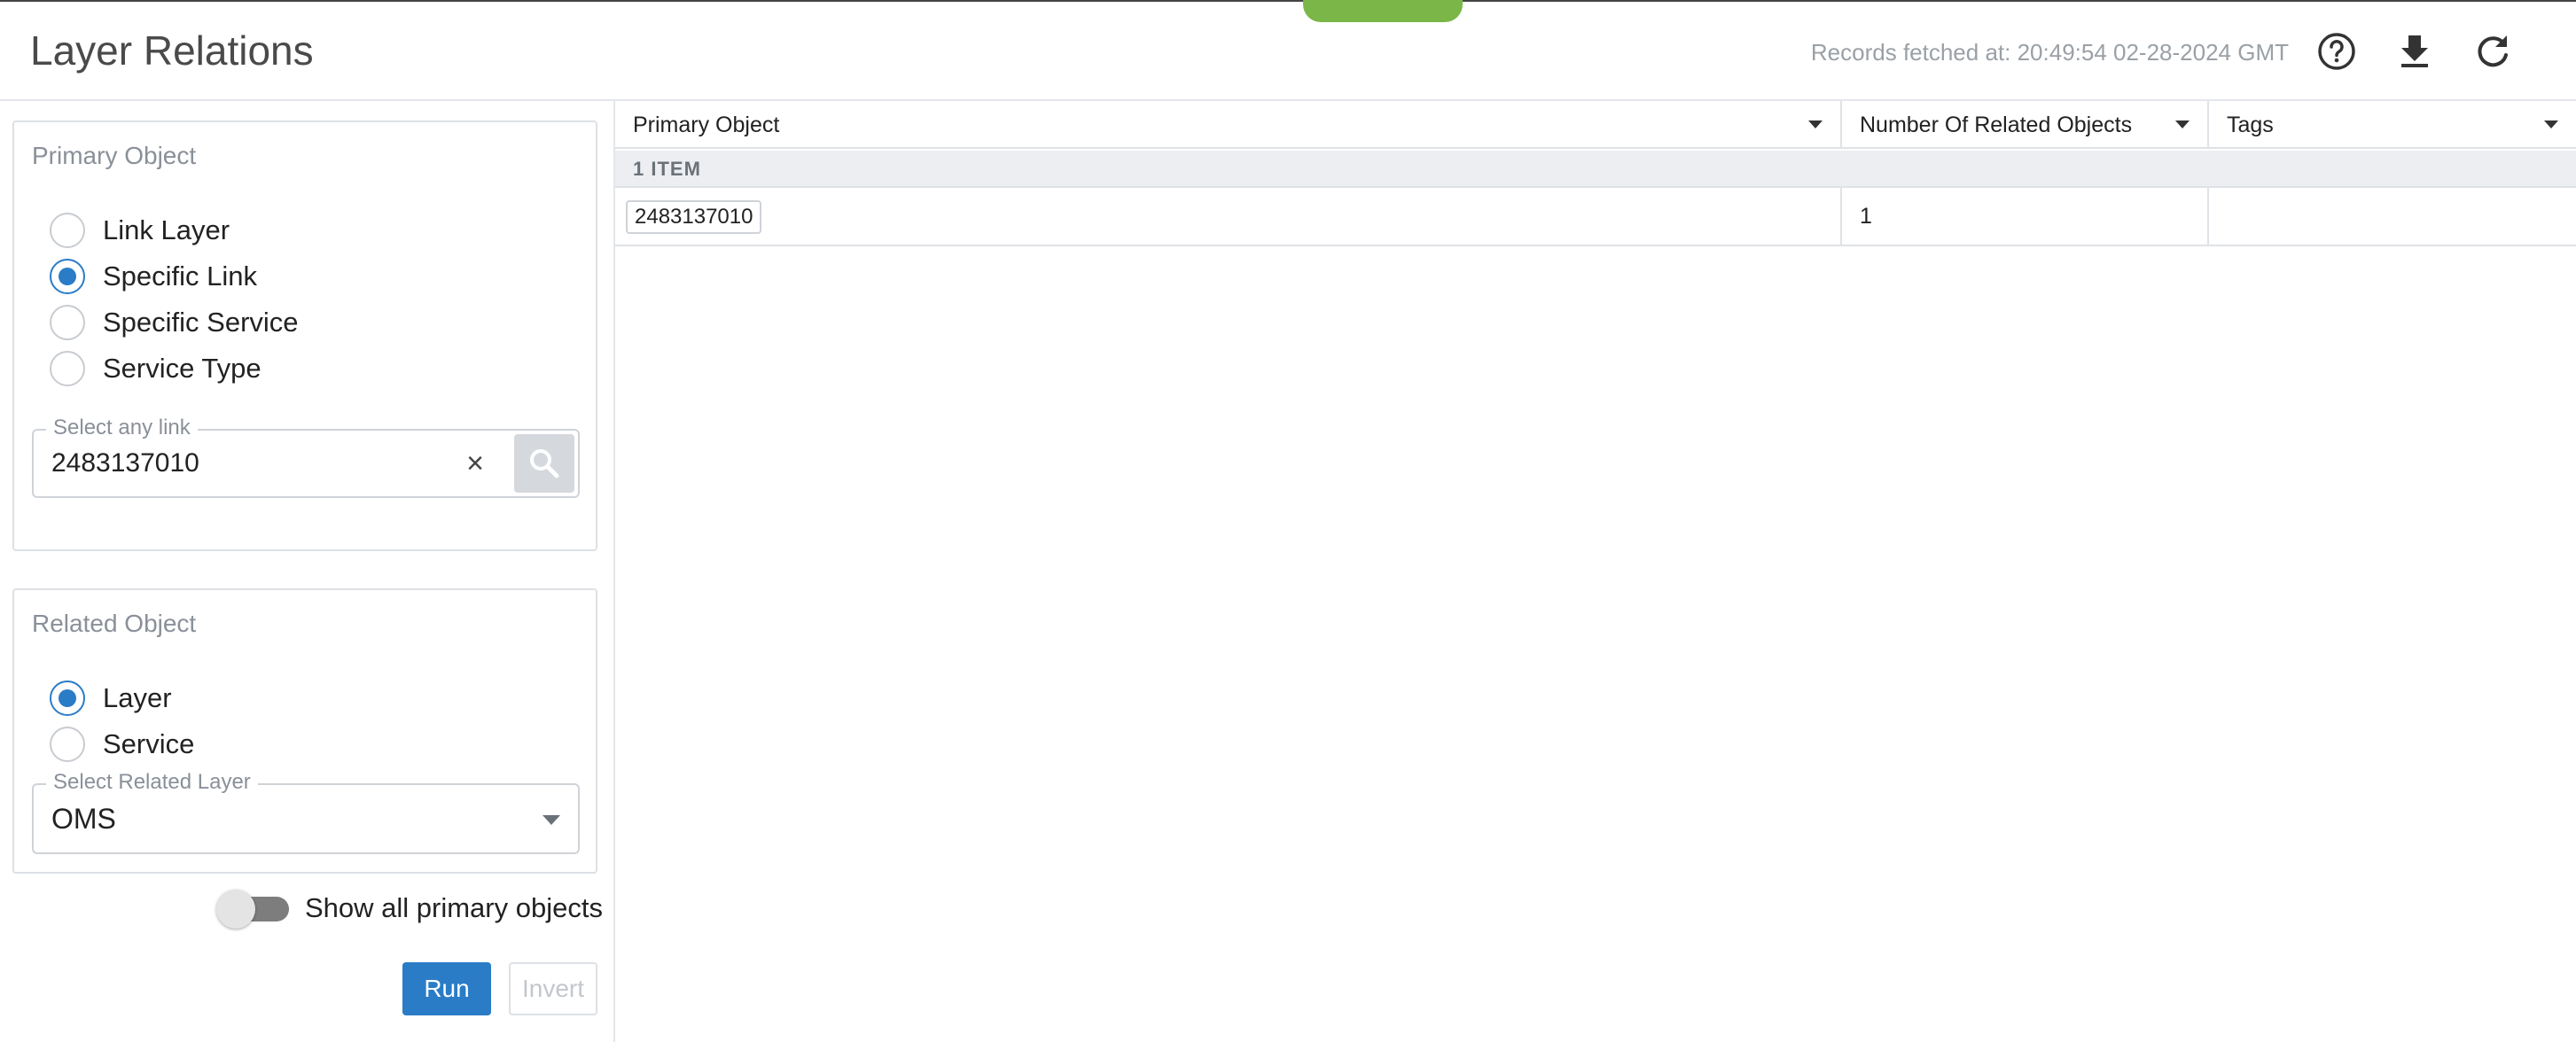  I want to click on radio-service-type: Service Type, so click(156, 368).